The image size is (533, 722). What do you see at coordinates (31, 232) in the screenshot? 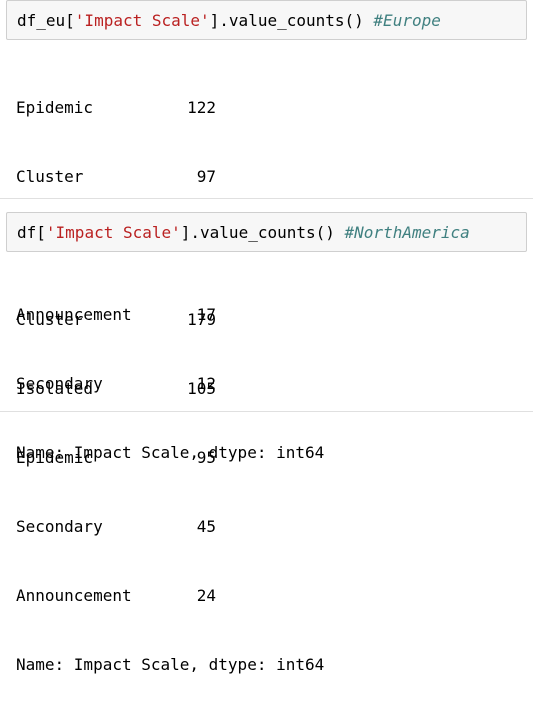
I see `code-prefix: df[` at bounding box center [31, 232].